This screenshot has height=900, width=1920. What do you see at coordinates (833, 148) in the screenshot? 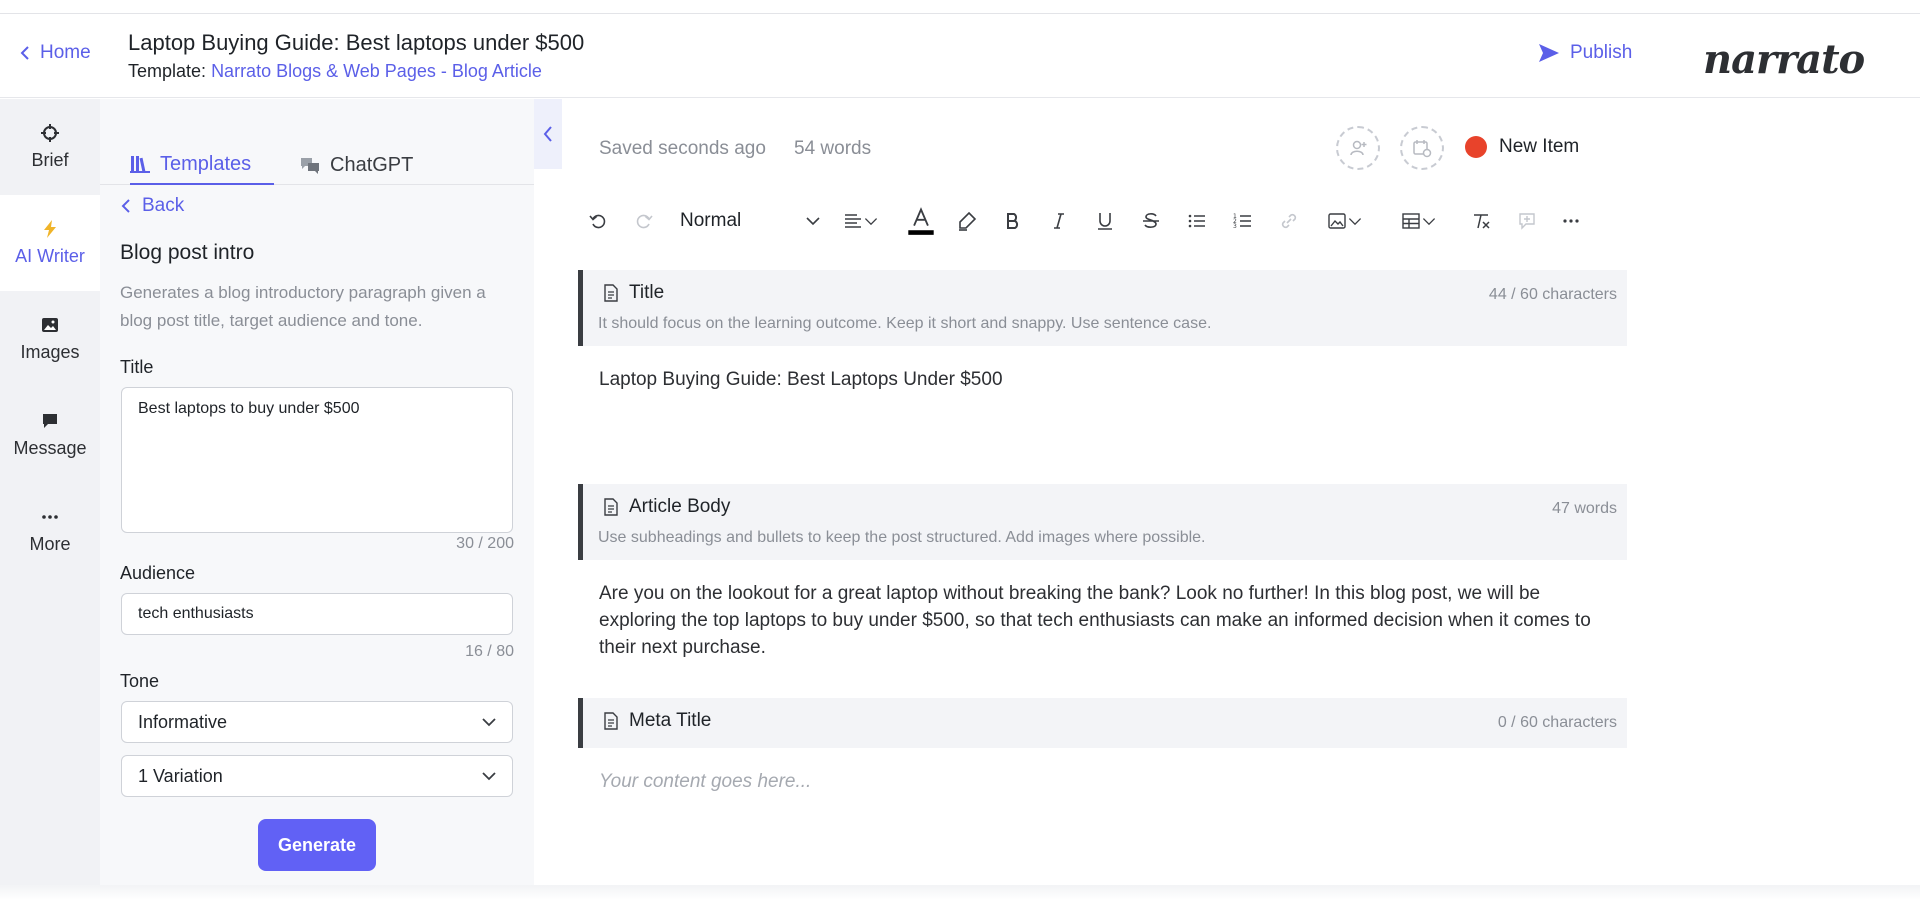
I see `word-count: 54 words` at bounding box center [833, 148].